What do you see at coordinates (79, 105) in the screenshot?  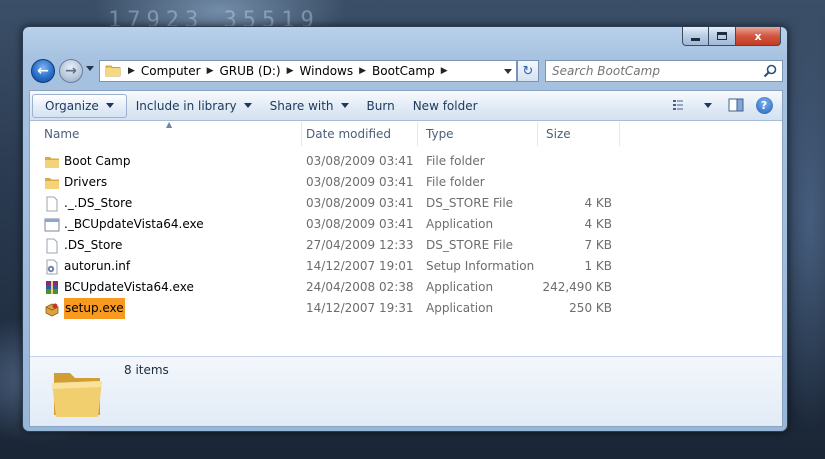 I see `organize-button: Organize` at bounding box center [79, 105].